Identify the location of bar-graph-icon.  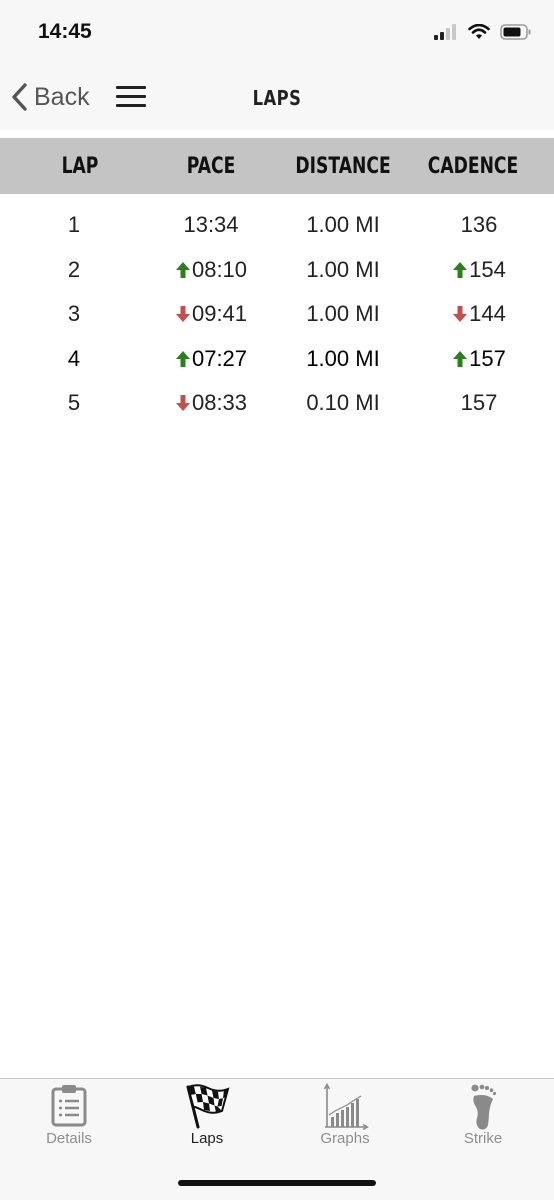
(346, 1107).